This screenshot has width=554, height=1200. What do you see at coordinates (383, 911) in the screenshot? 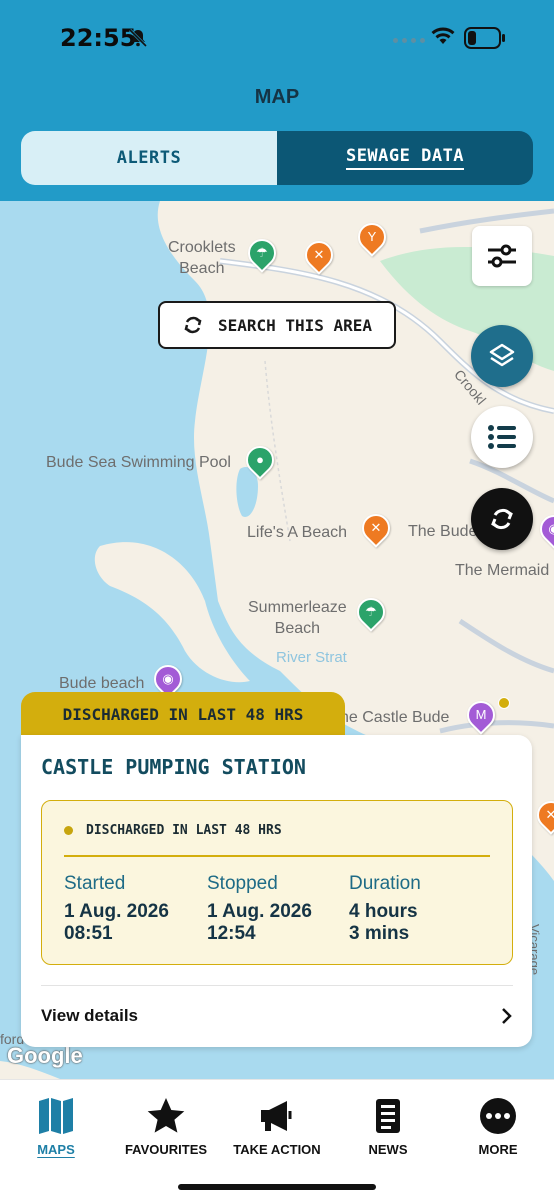
I see `duration-hours: 4 hours` at bounding box center [383, 911].